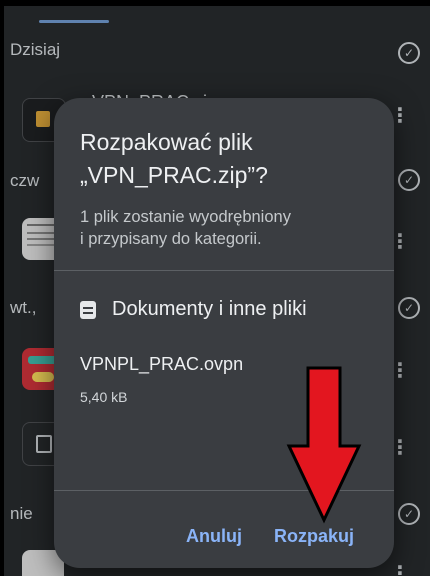 The image size is (430, 576). Describe the element at coordinates (162, 364) in the screenshot. I see `extracted-file-name: VPNPL_PRAC.ovpn` at that location.